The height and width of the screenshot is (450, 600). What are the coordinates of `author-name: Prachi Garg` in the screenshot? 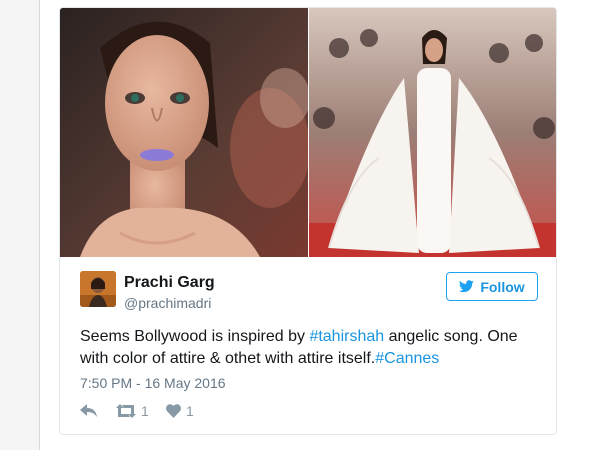 It's located at (169, 283).